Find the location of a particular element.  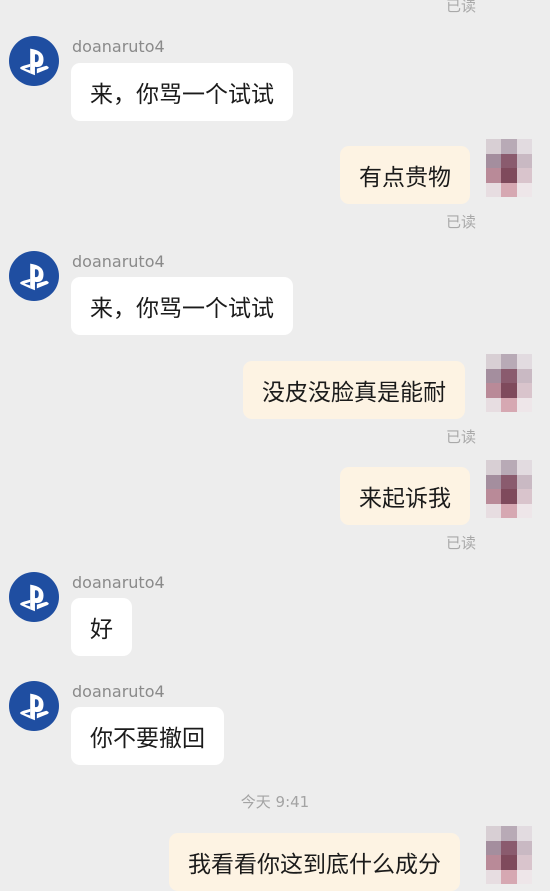

message-bubble-outgoing: 没皮没脸真是能耐 is located at coordinates (354, 390).